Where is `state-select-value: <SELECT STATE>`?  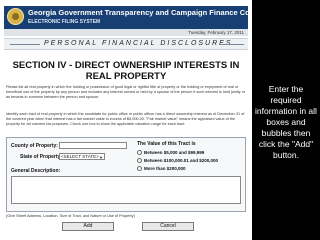 state-select-value: <SELECT STATE> is located at coordinates (80, 156).